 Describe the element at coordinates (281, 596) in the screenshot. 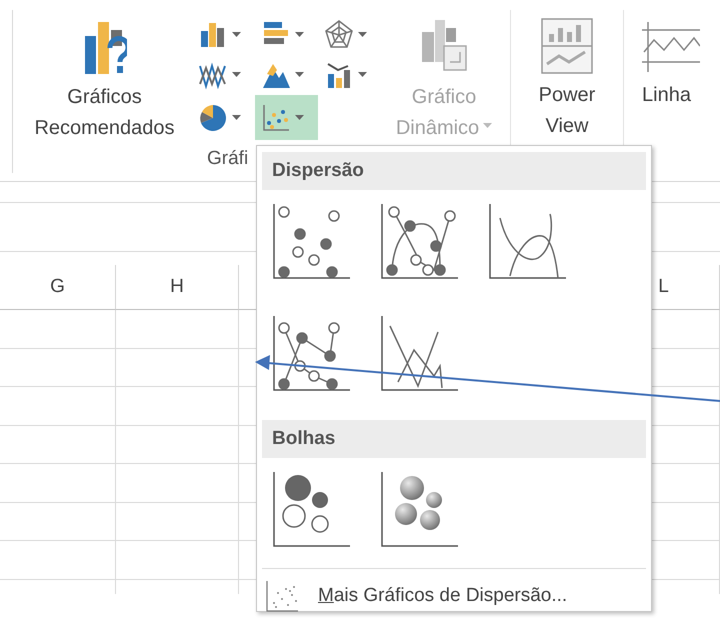

I see `scatter-plot-icon` at that location.